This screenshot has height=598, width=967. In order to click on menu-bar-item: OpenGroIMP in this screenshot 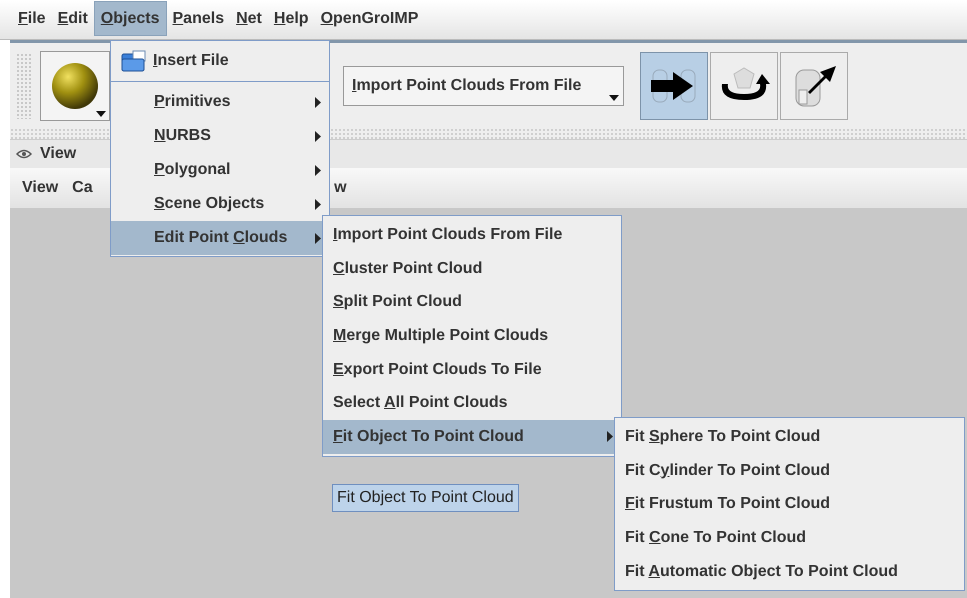, I will do `click(369, 18)`.